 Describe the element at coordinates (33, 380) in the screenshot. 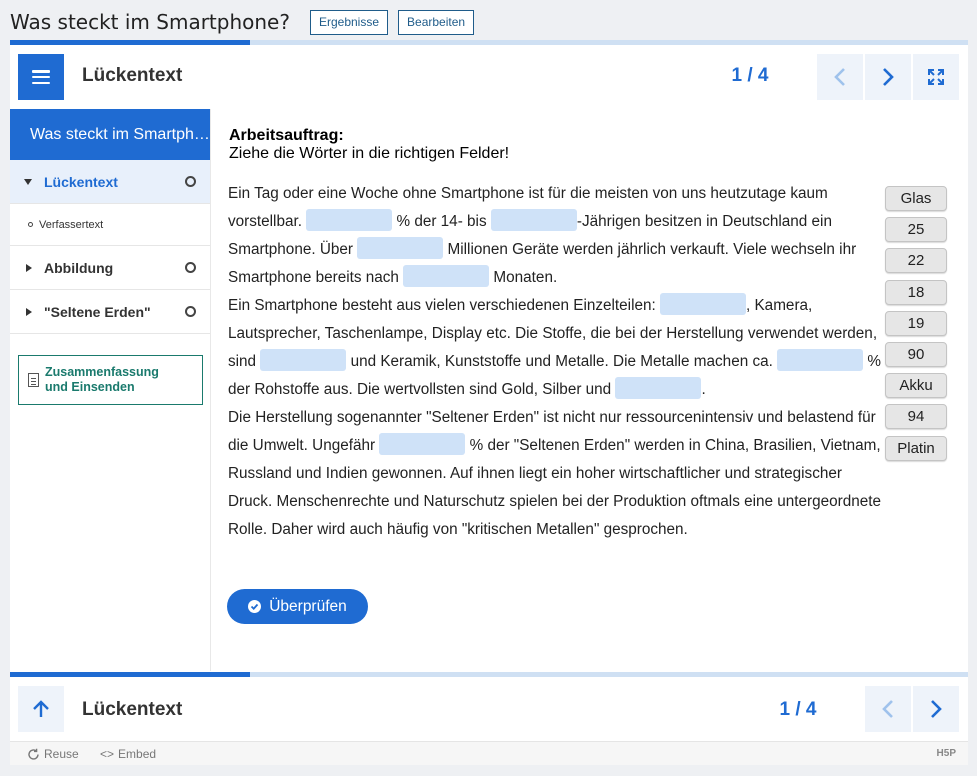

I see `document-icon` at that location.